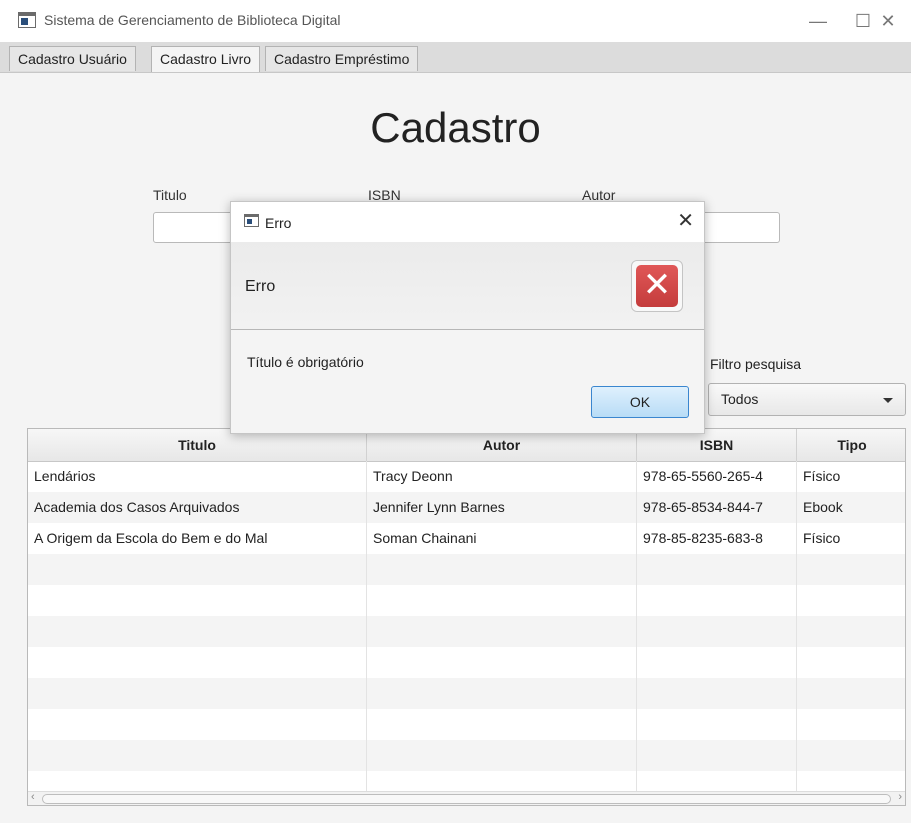 Image resolution: width=911 pixels, height=823 pixels. Describe the element at coordinates (197, 538) in the screenshot. I see `cell-titulo: A Origem da Escola do Bem e do Mal` at that location.